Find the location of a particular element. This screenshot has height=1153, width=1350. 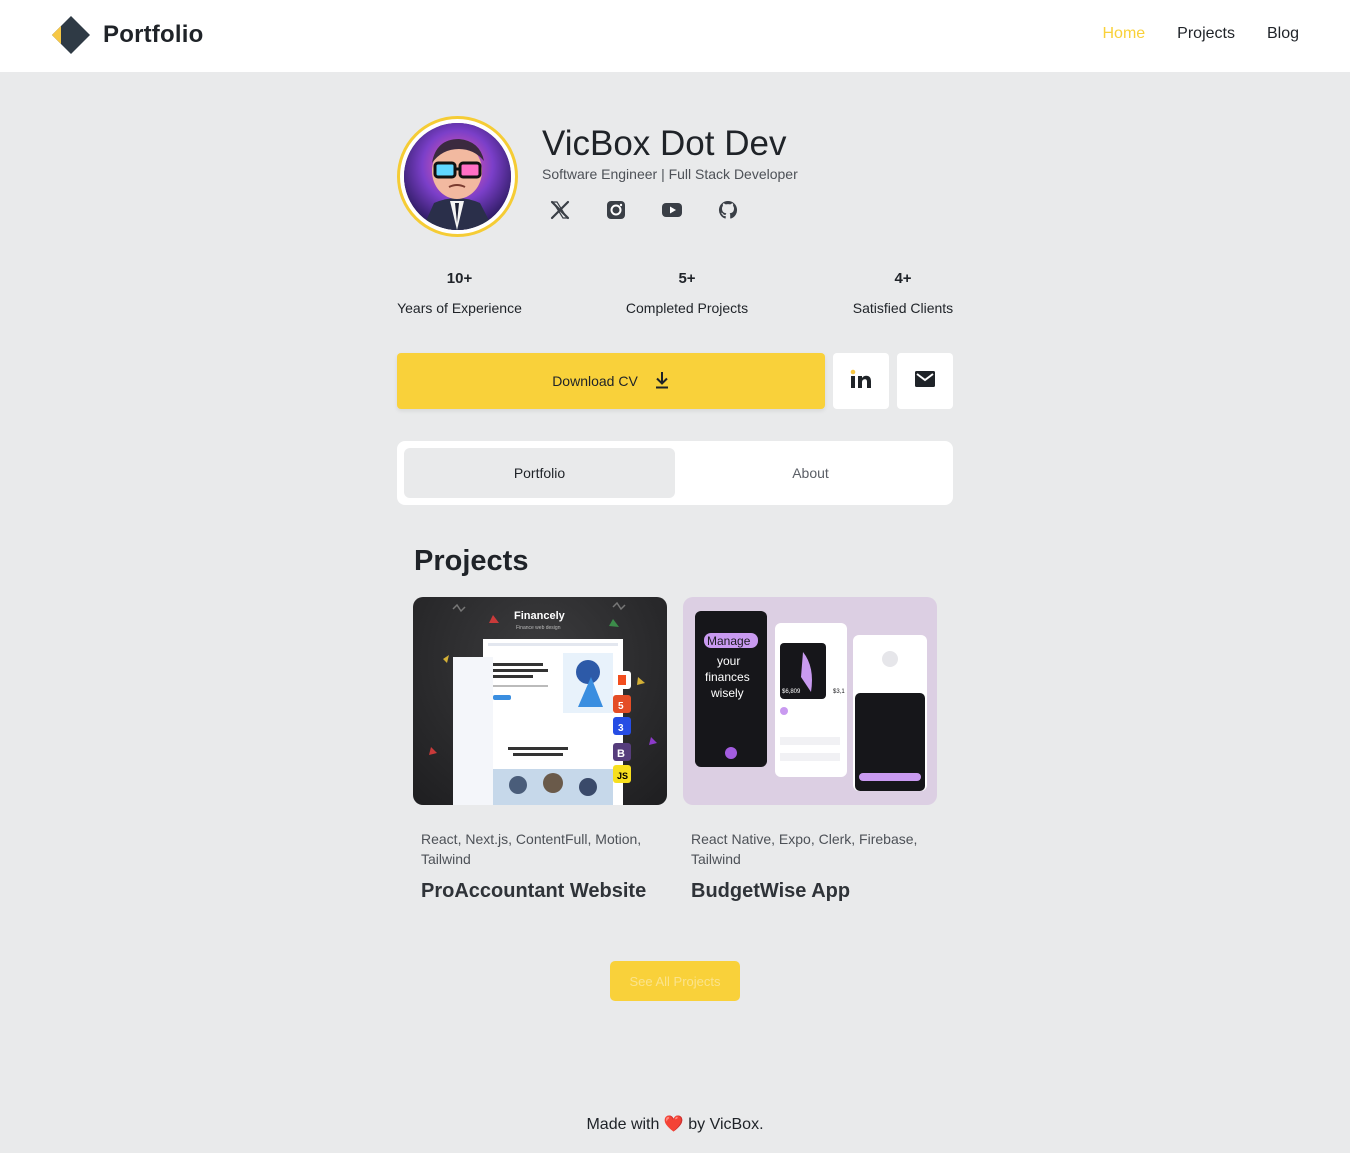

diamond-logo-icon is located at coordinates (71, 35).